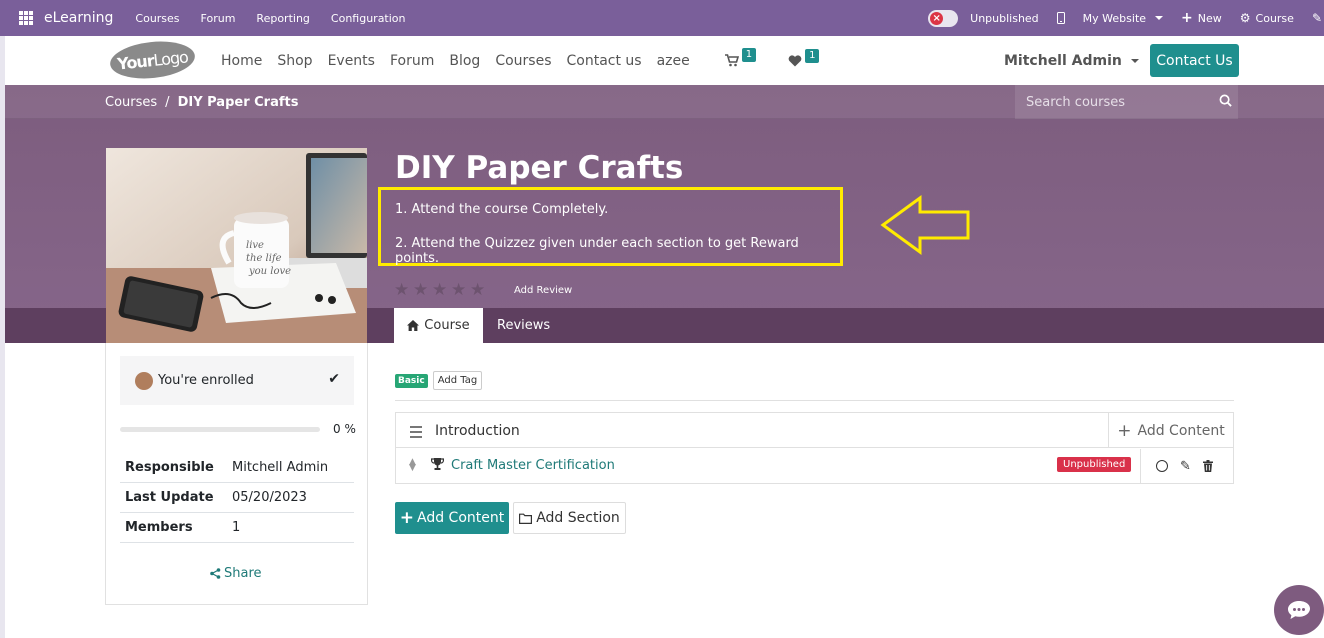  I want to click on section-title: Introduction, so click(477, 431).